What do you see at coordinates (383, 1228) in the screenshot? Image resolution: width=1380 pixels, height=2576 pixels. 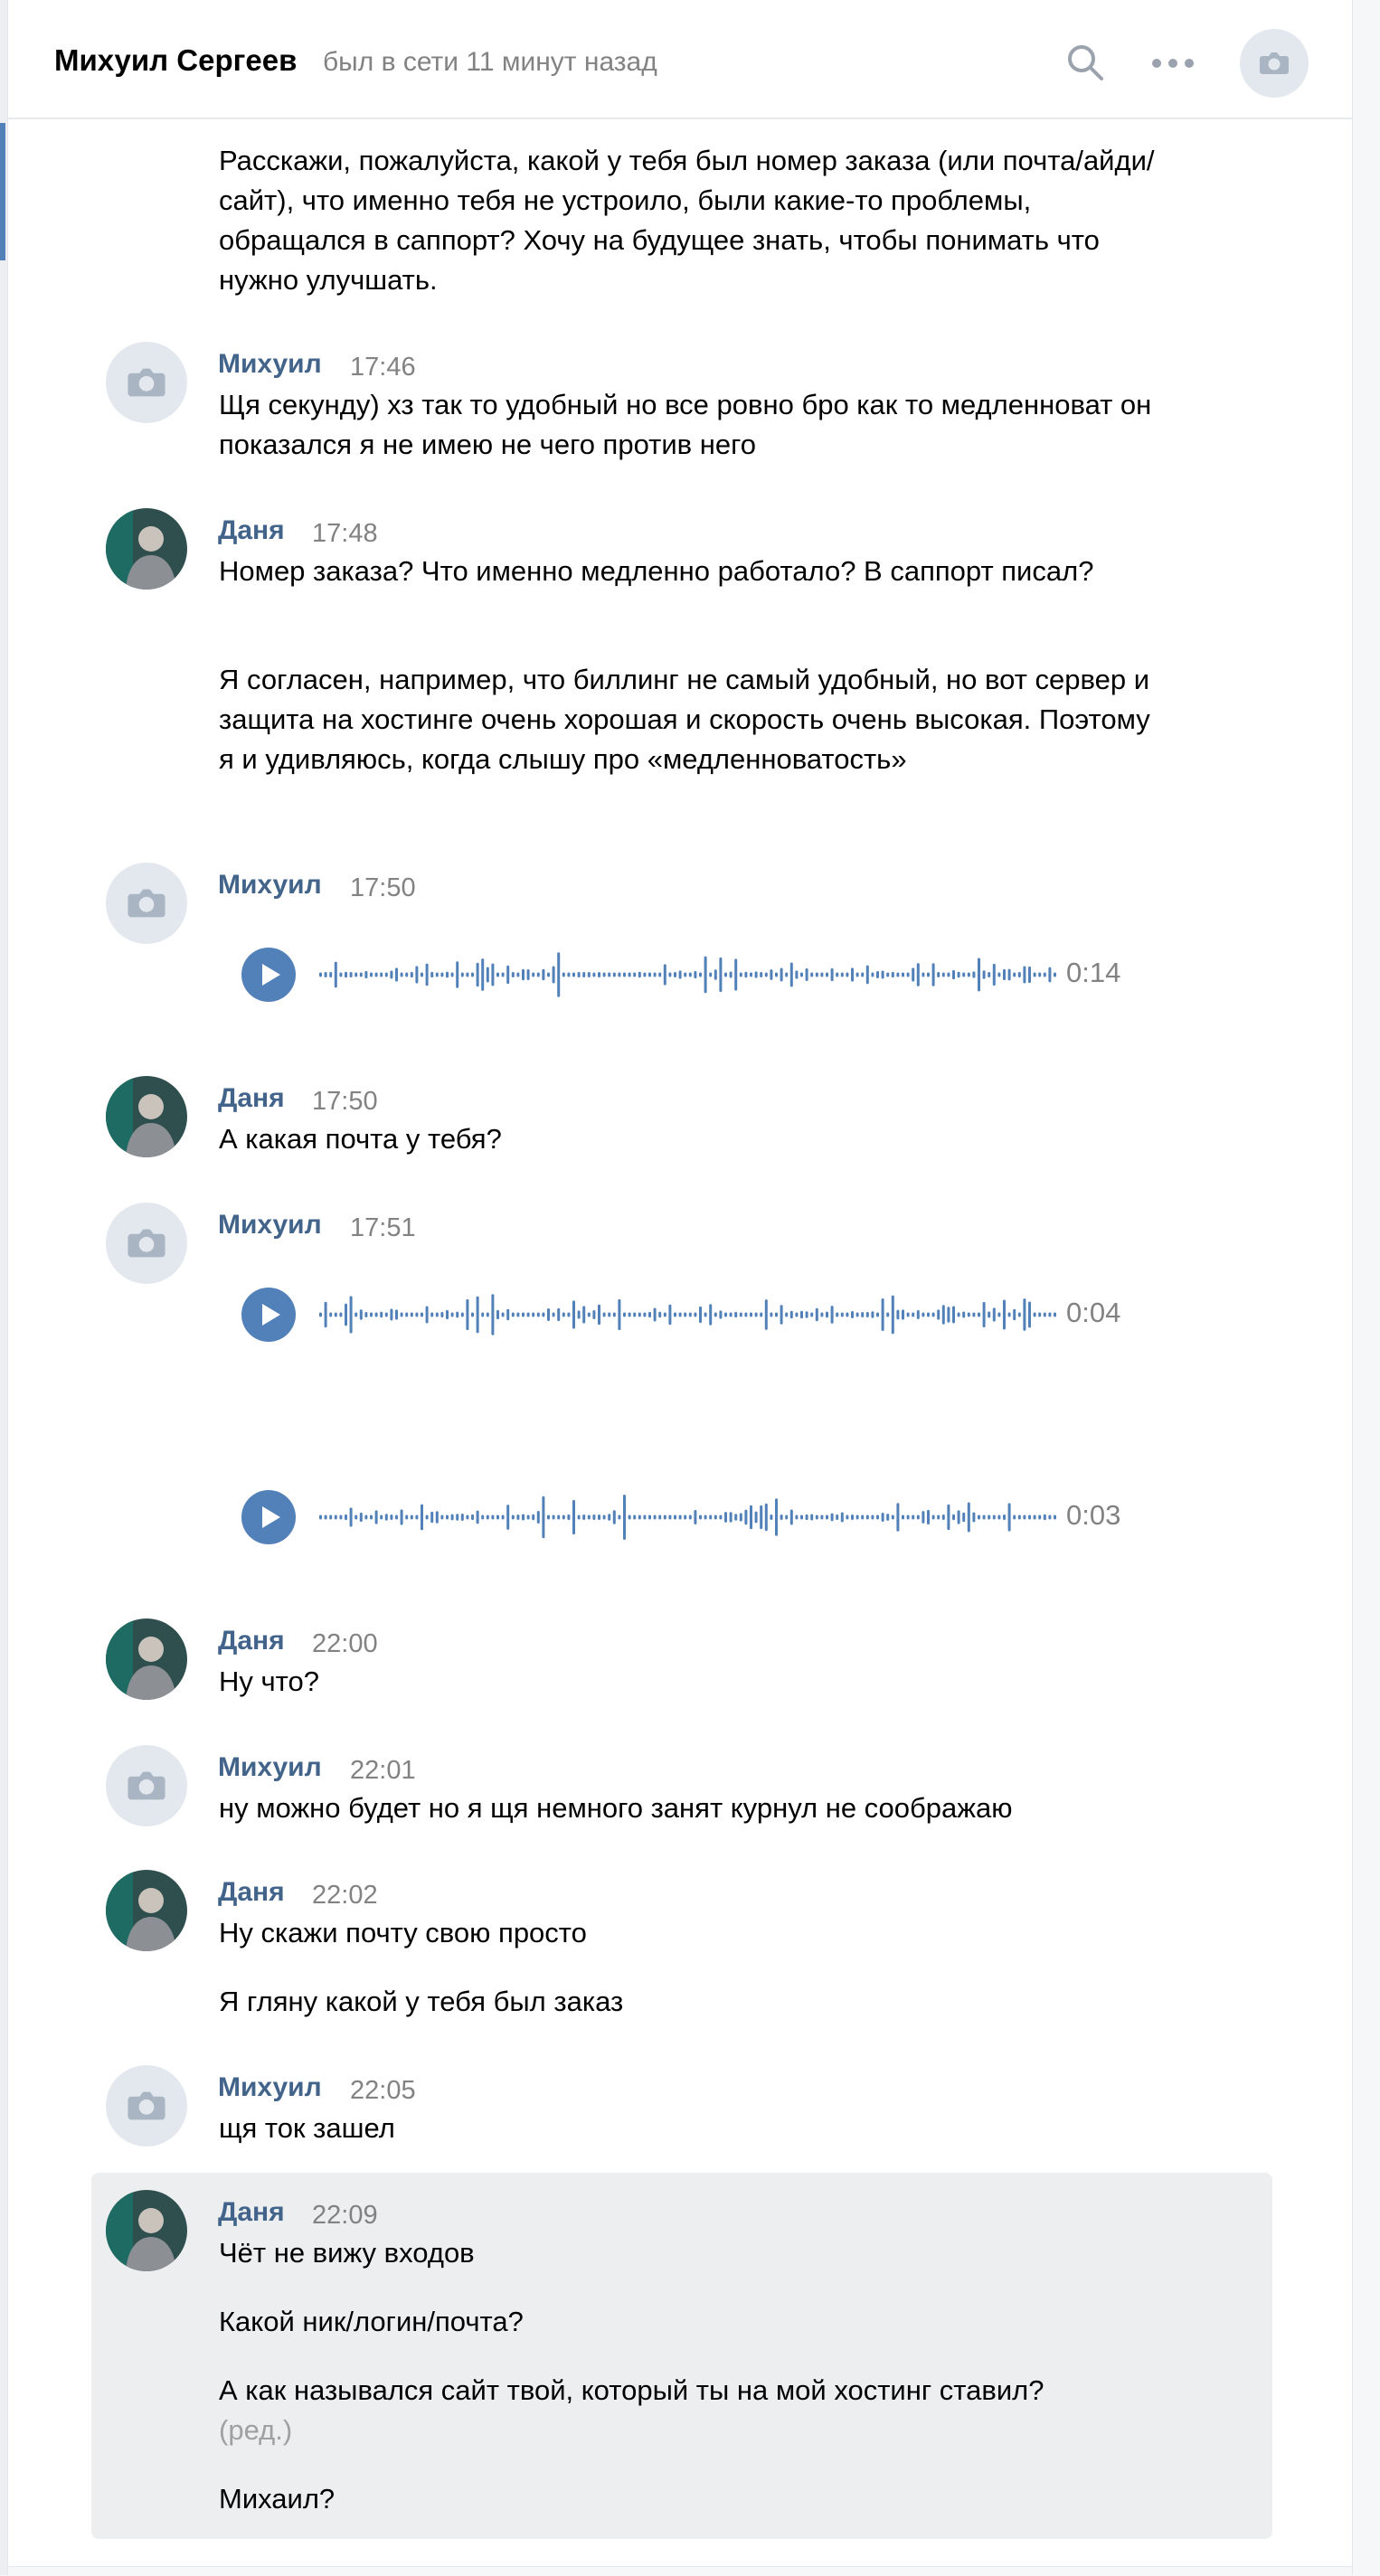 I see `message-time: 17:51` at bounding box center [383, 1228].